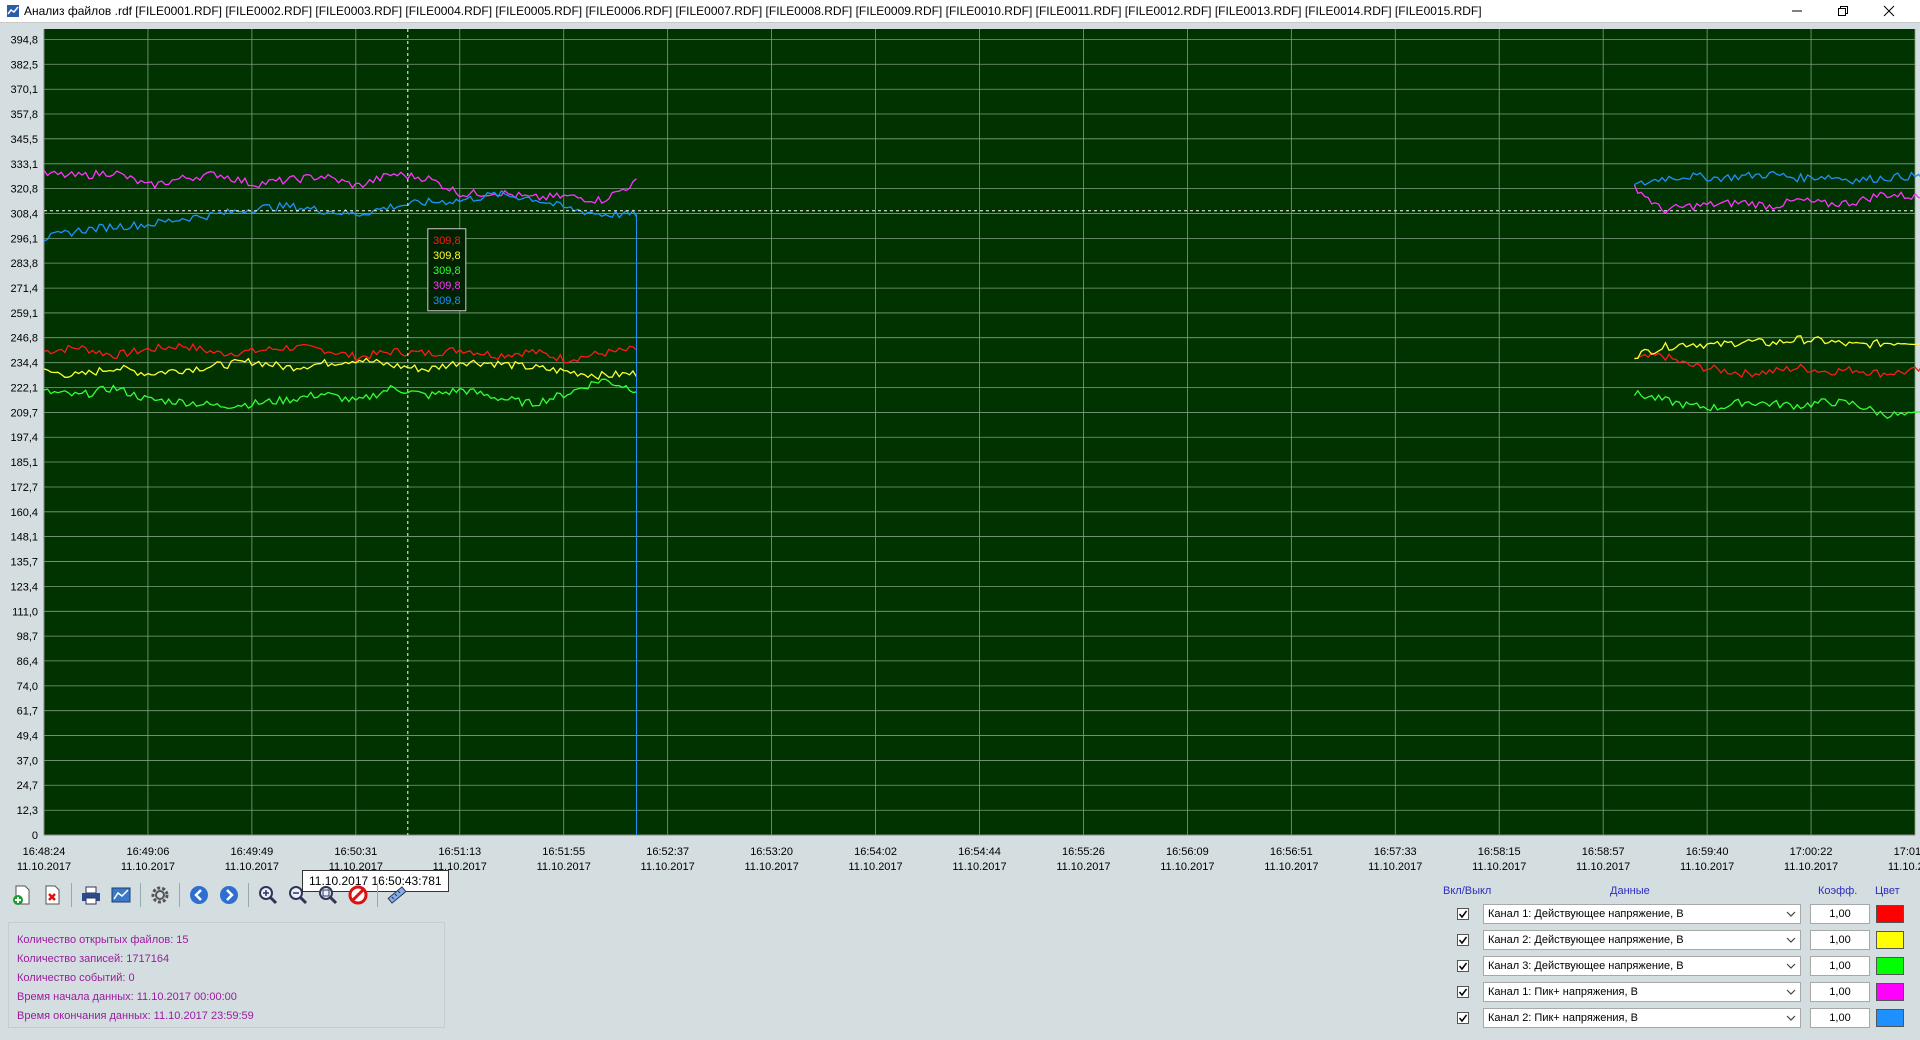 The width and height of the screenshot is (1920, 1040). I want to click on x-tick-time: 16:49:06, so click(148, 852).